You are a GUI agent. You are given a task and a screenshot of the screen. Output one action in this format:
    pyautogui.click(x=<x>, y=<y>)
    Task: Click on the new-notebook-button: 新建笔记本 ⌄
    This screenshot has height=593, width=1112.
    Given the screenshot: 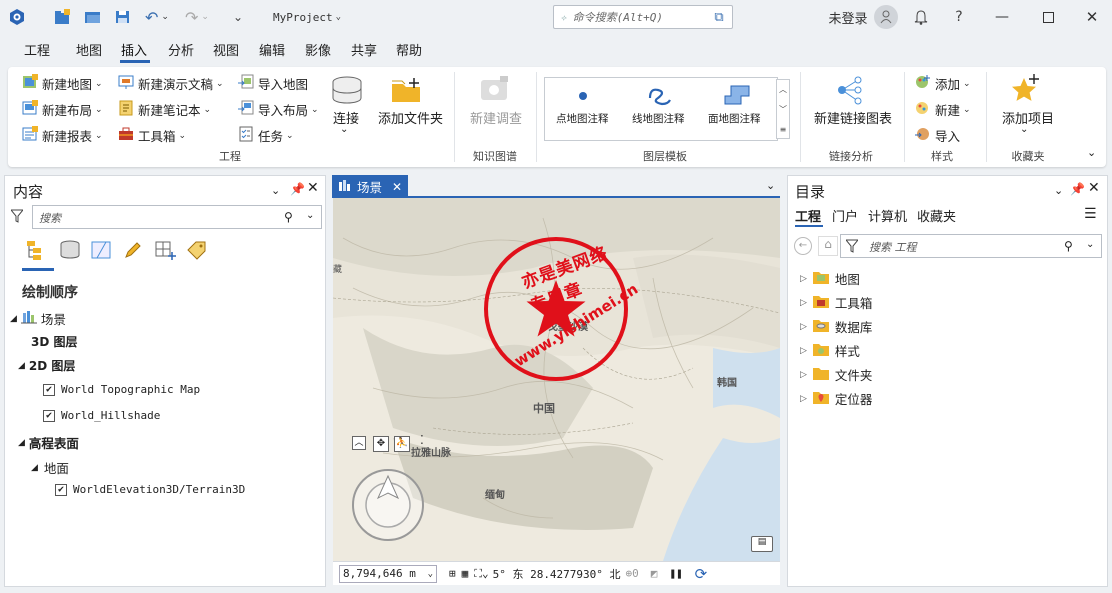 What is the action you would take?
    pyautogui.click(x=164, y=109)
    